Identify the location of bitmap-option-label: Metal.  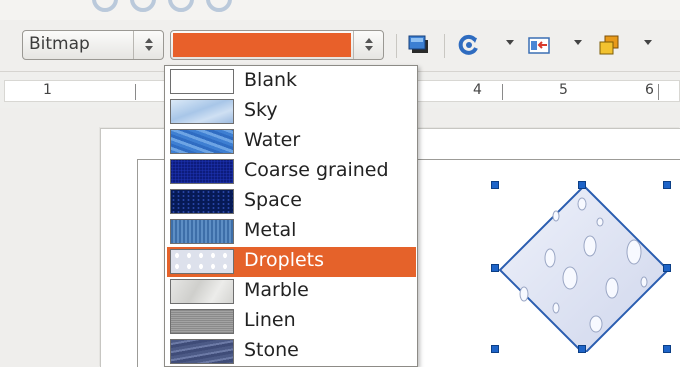
(270, 230).